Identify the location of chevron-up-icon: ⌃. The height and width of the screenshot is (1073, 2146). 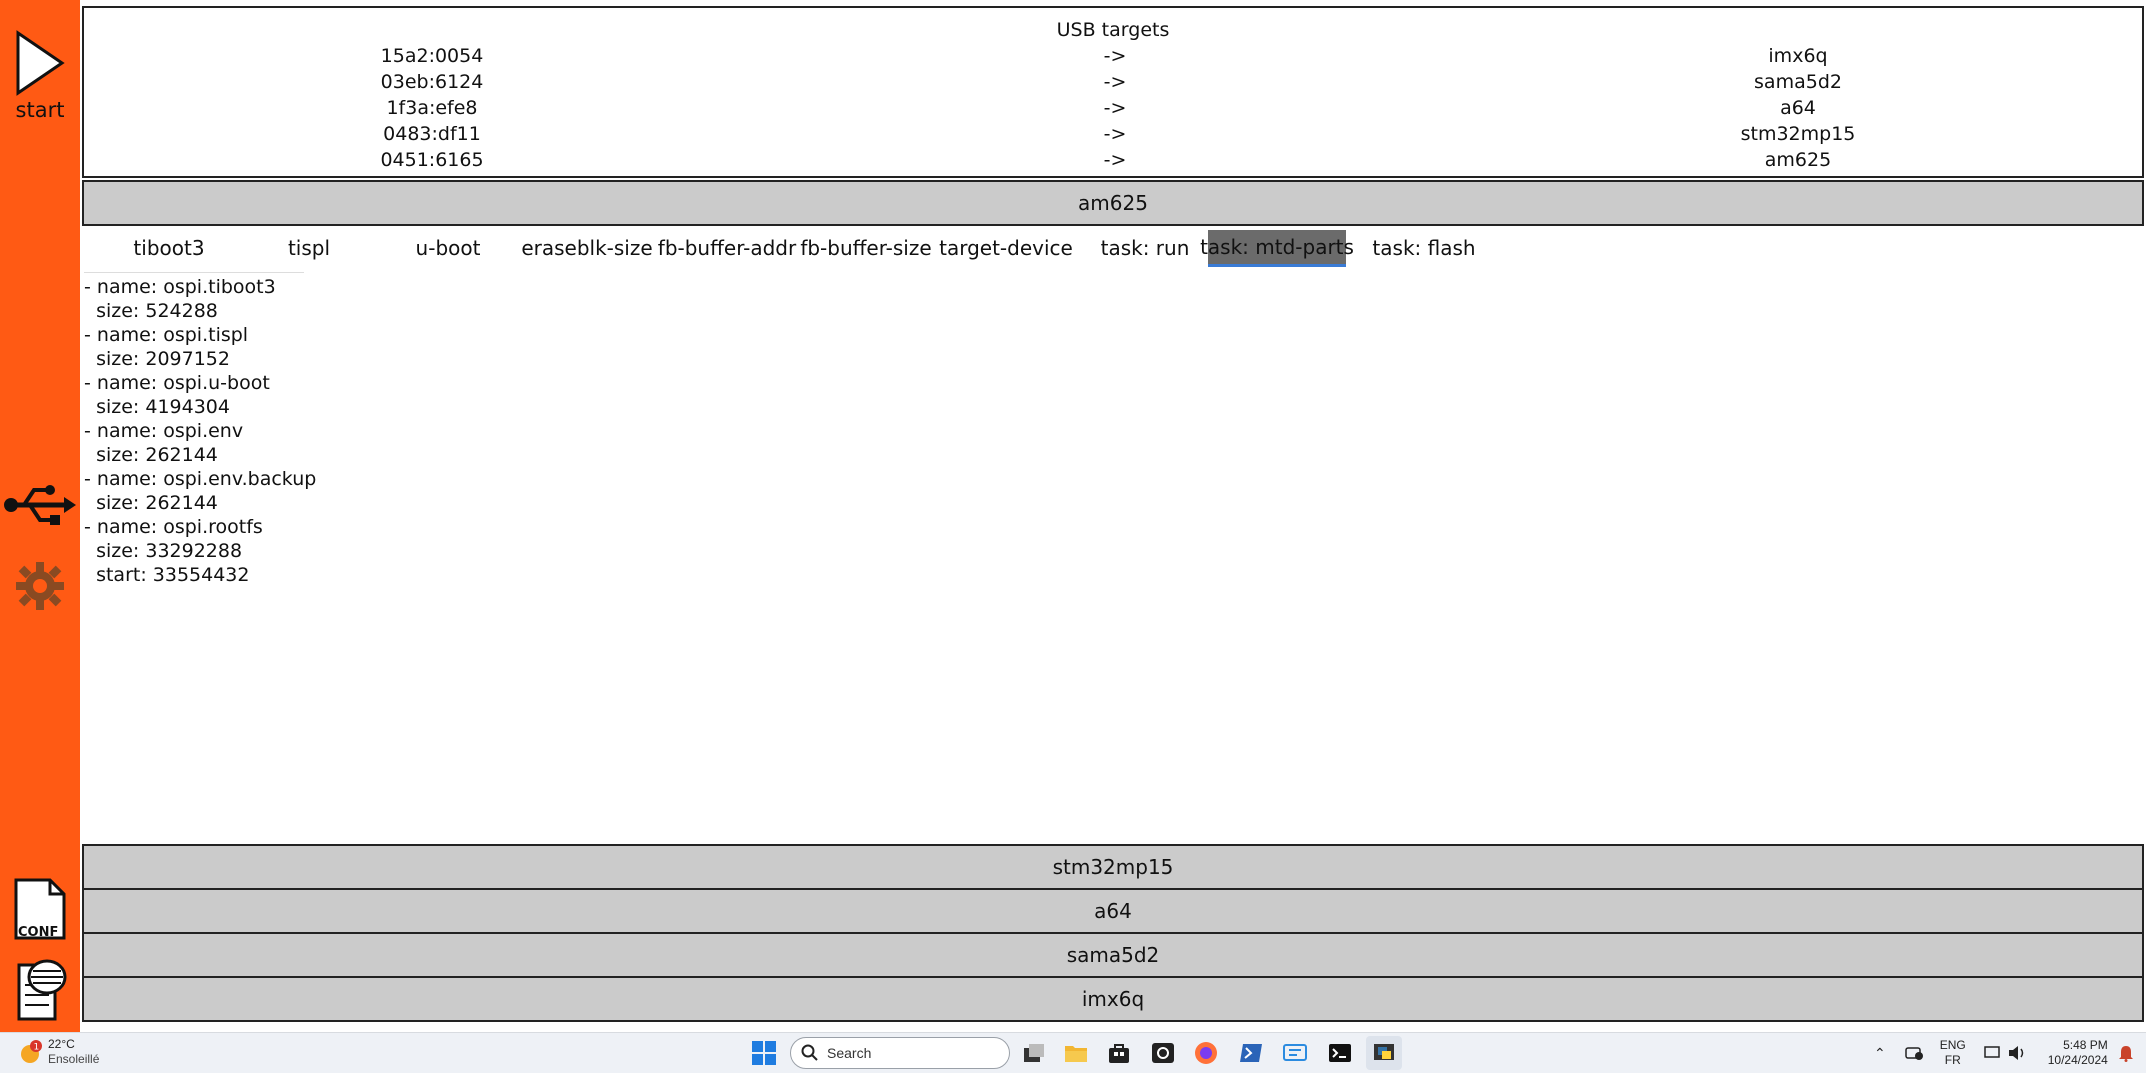
(1880, 1053).